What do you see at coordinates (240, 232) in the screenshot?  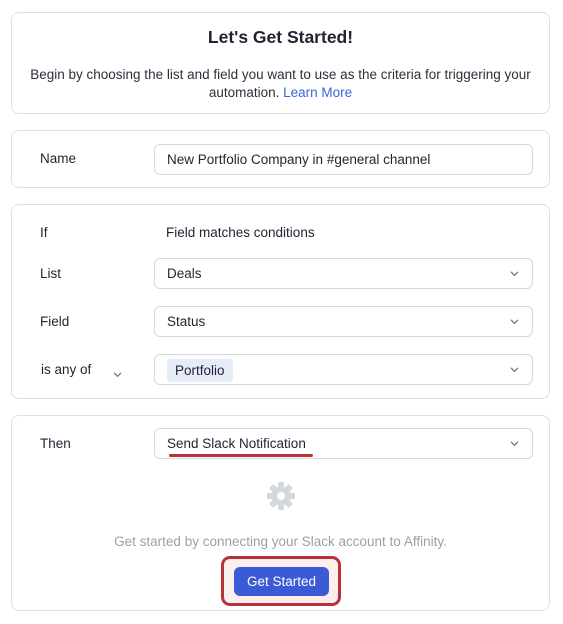 I see `trigger-text: Field matches conditions` at bounding box center [240, 232].